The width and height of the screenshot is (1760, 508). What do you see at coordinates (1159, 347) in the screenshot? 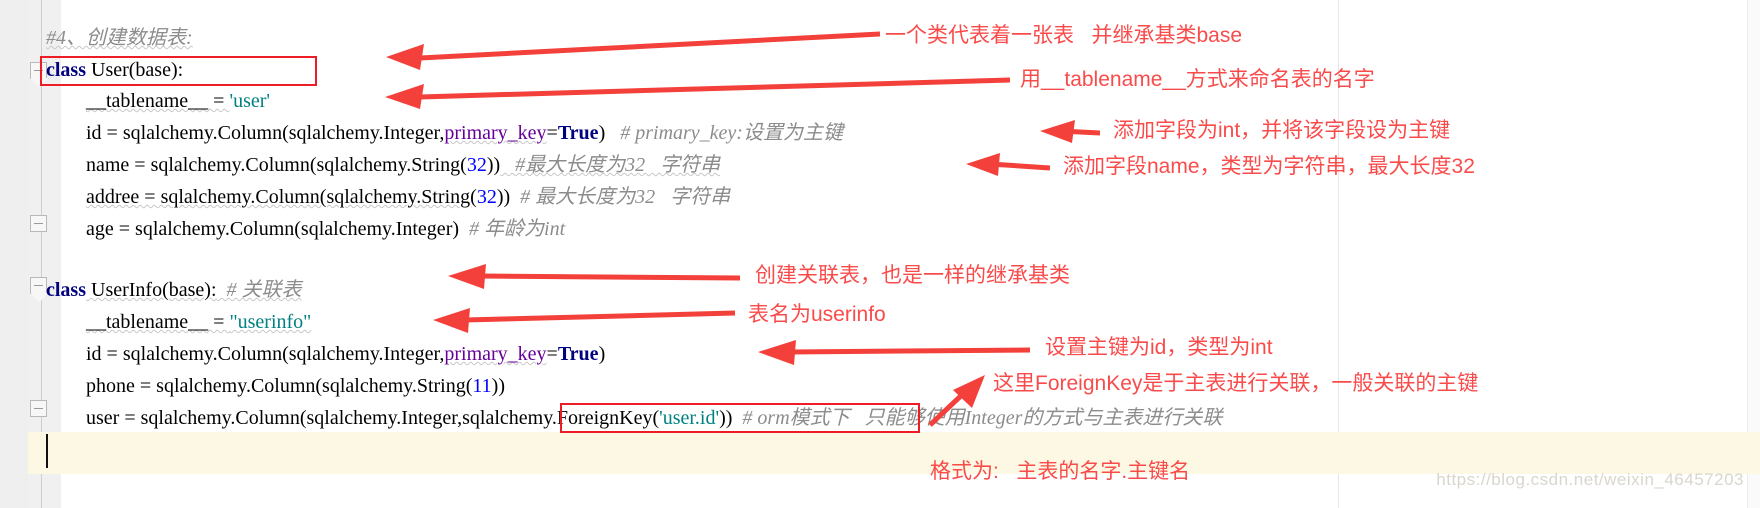
I see `annotation-pk-id-int: 设置主键为id，类型为int` at bounding box center [1159, 347].